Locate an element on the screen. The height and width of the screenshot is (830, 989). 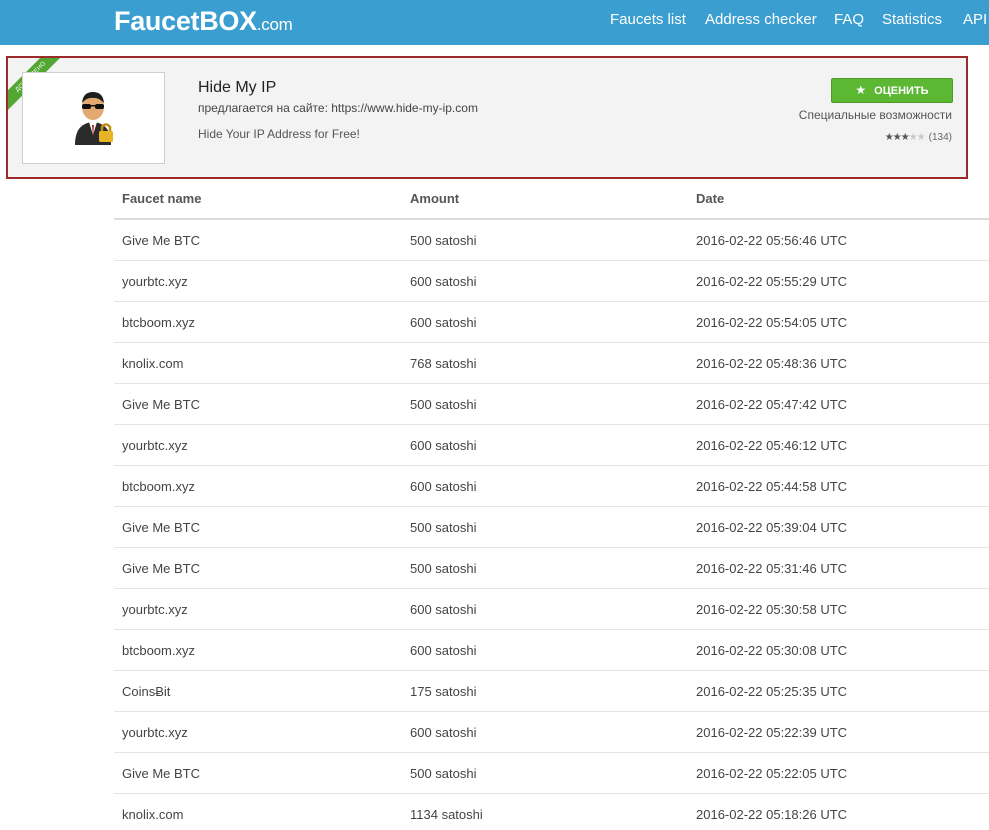
date-value: 2016-02-22 05:30:58 is located at coordinates (756, 609).